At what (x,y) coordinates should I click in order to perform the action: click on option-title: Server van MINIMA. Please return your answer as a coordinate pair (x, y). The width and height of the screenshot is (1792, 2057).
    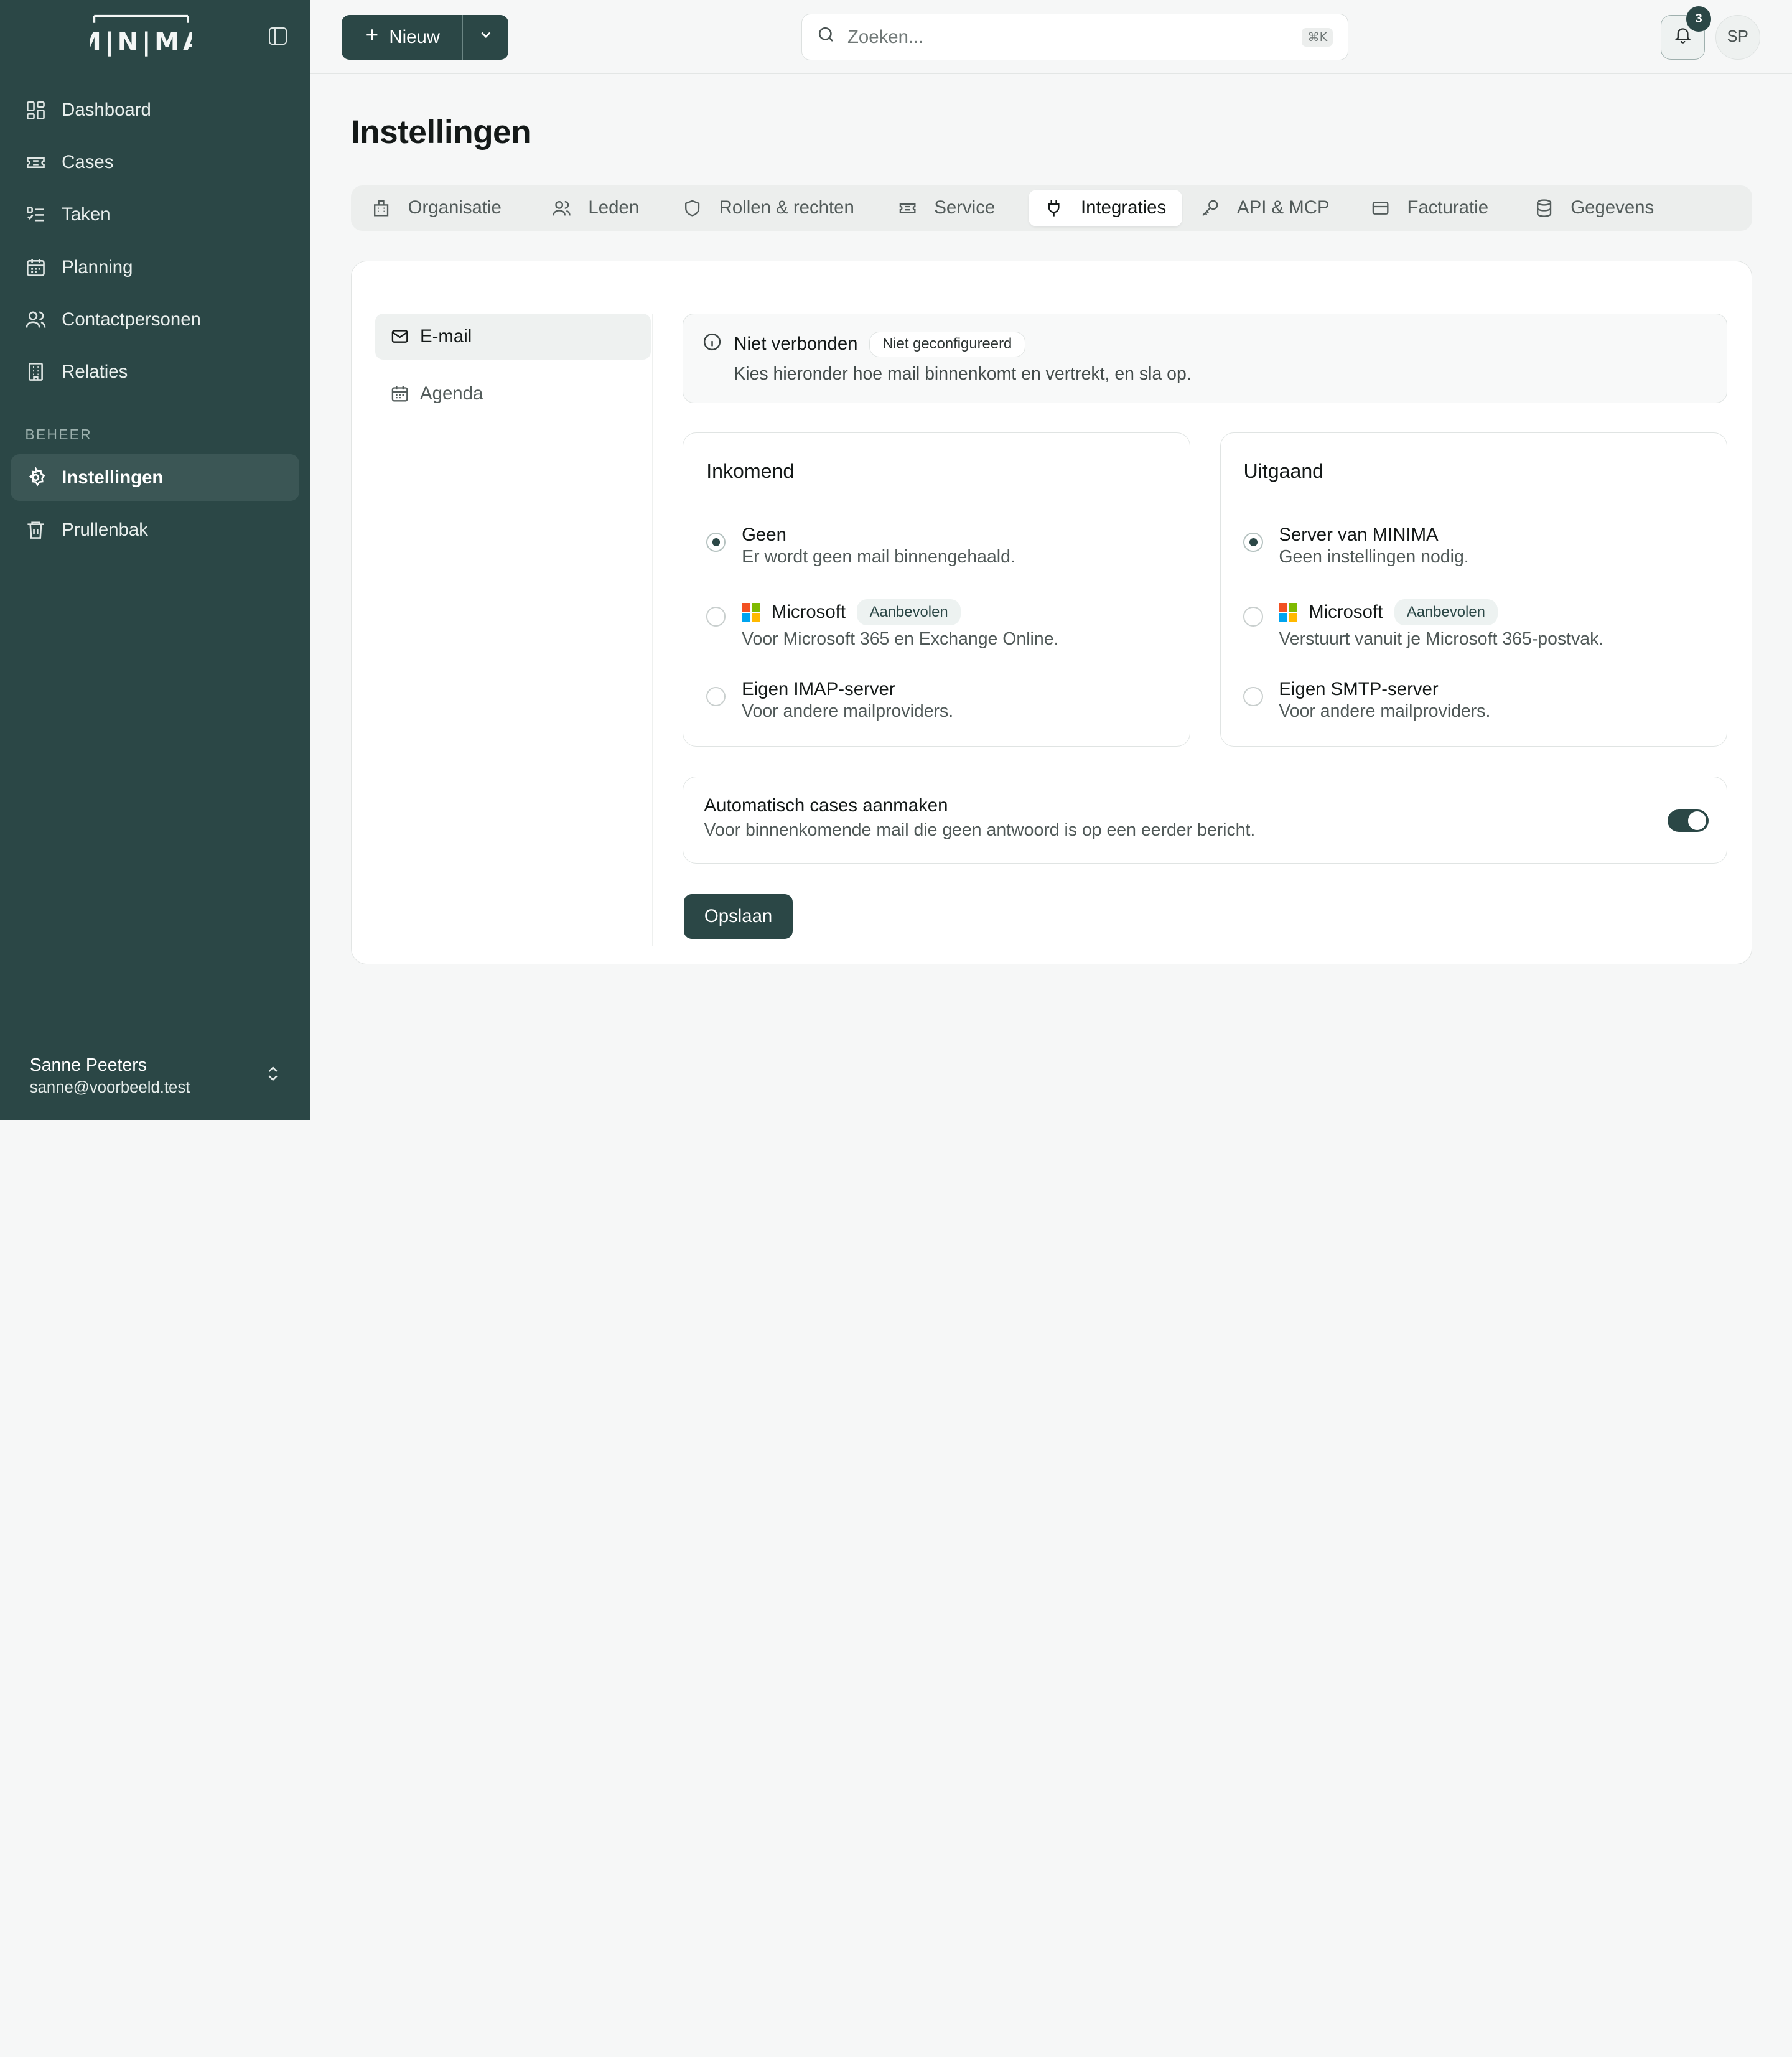
    Looking at the image, I should click on (1359, 535).